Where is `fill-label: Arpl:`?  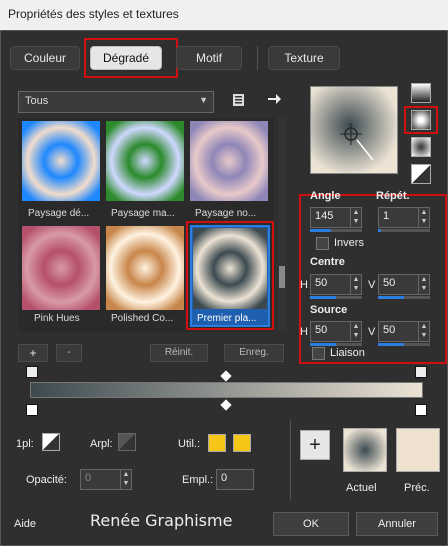 fill-label: Arpl: is located at coordinates (101, 444).